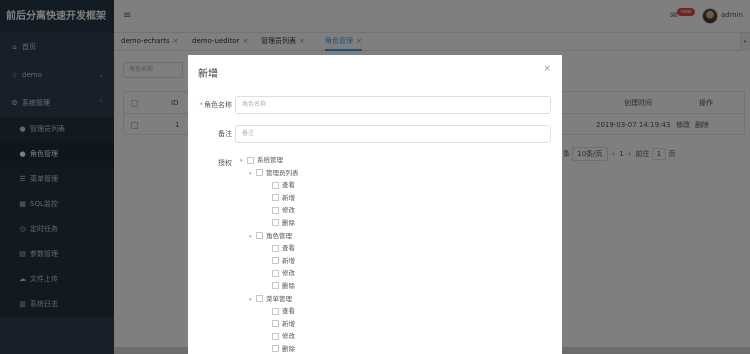 This screenshot has width=750, height=354. I want to click on close-icon: ×, so click(547, 69).